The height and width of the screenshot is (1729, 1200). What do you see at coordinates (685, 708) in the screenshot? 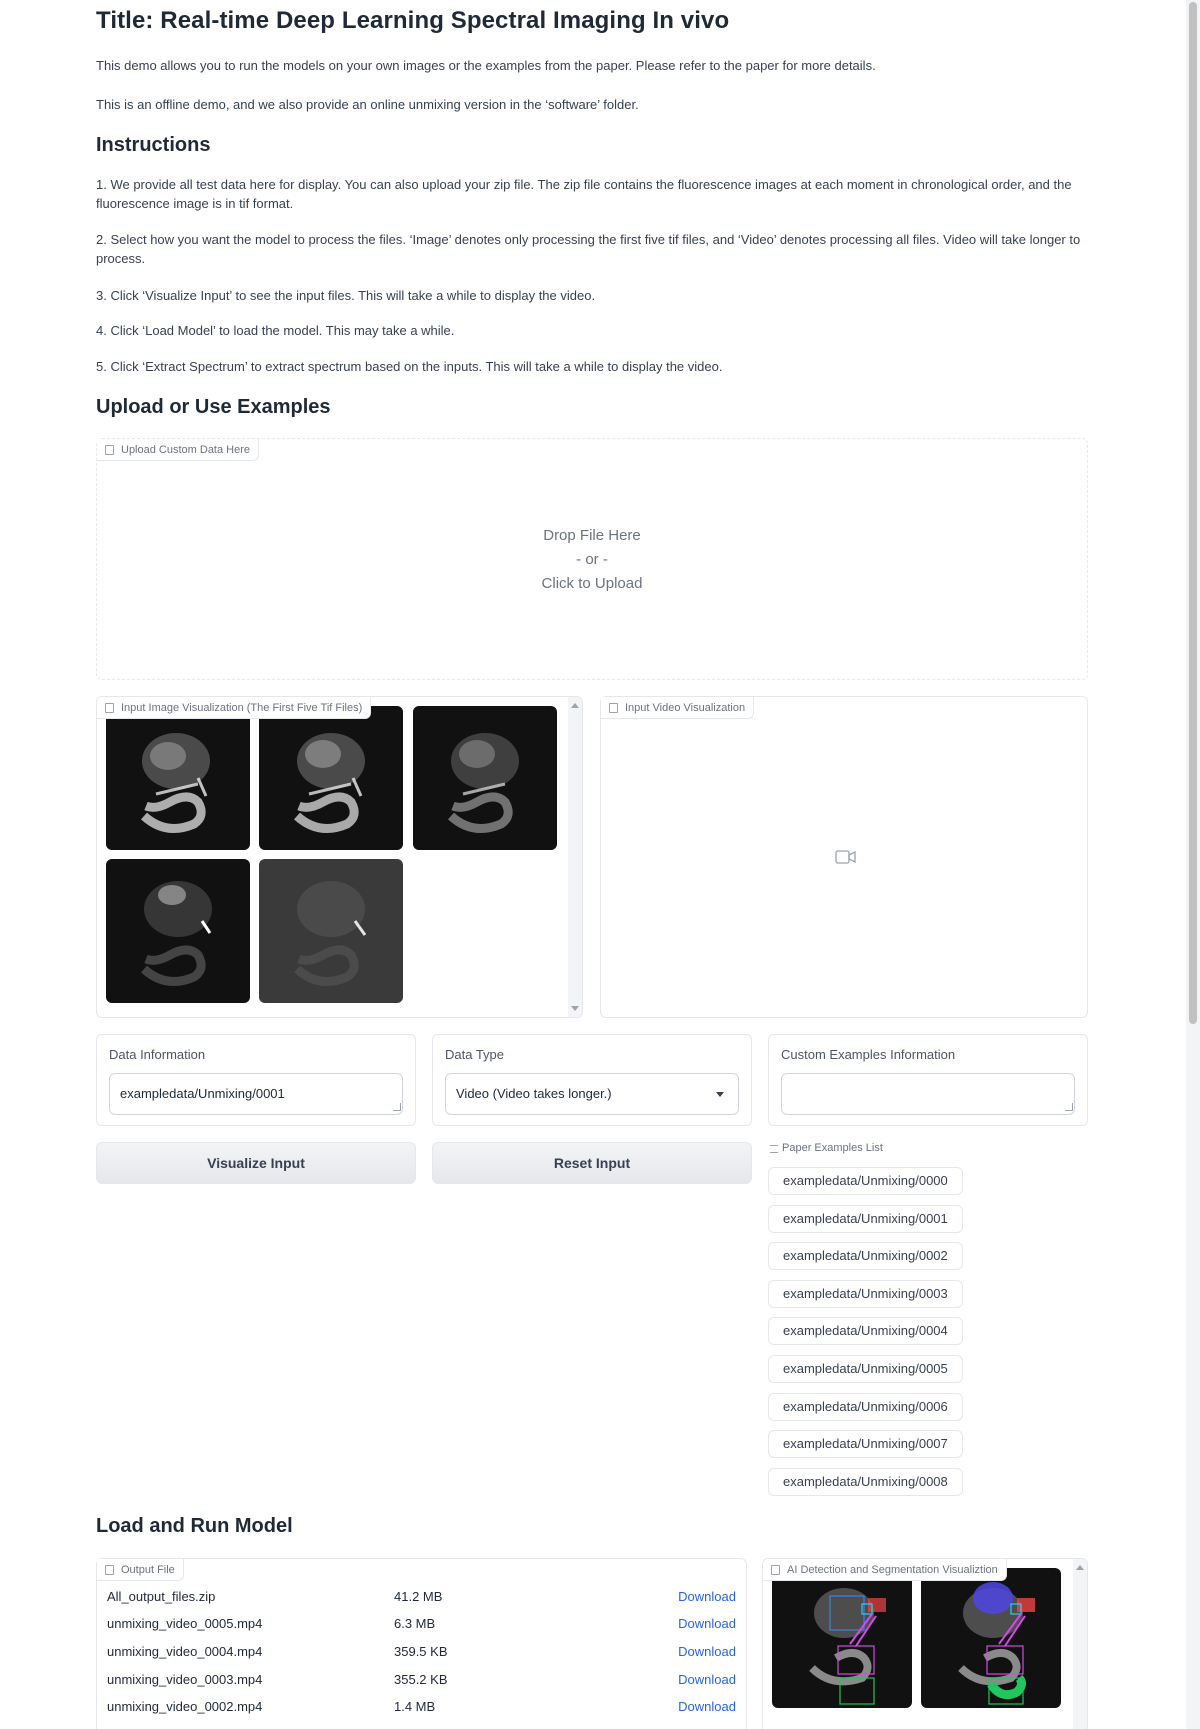
I see `video-label-text: Input Video Visualization` at bounding box center [685, 708].